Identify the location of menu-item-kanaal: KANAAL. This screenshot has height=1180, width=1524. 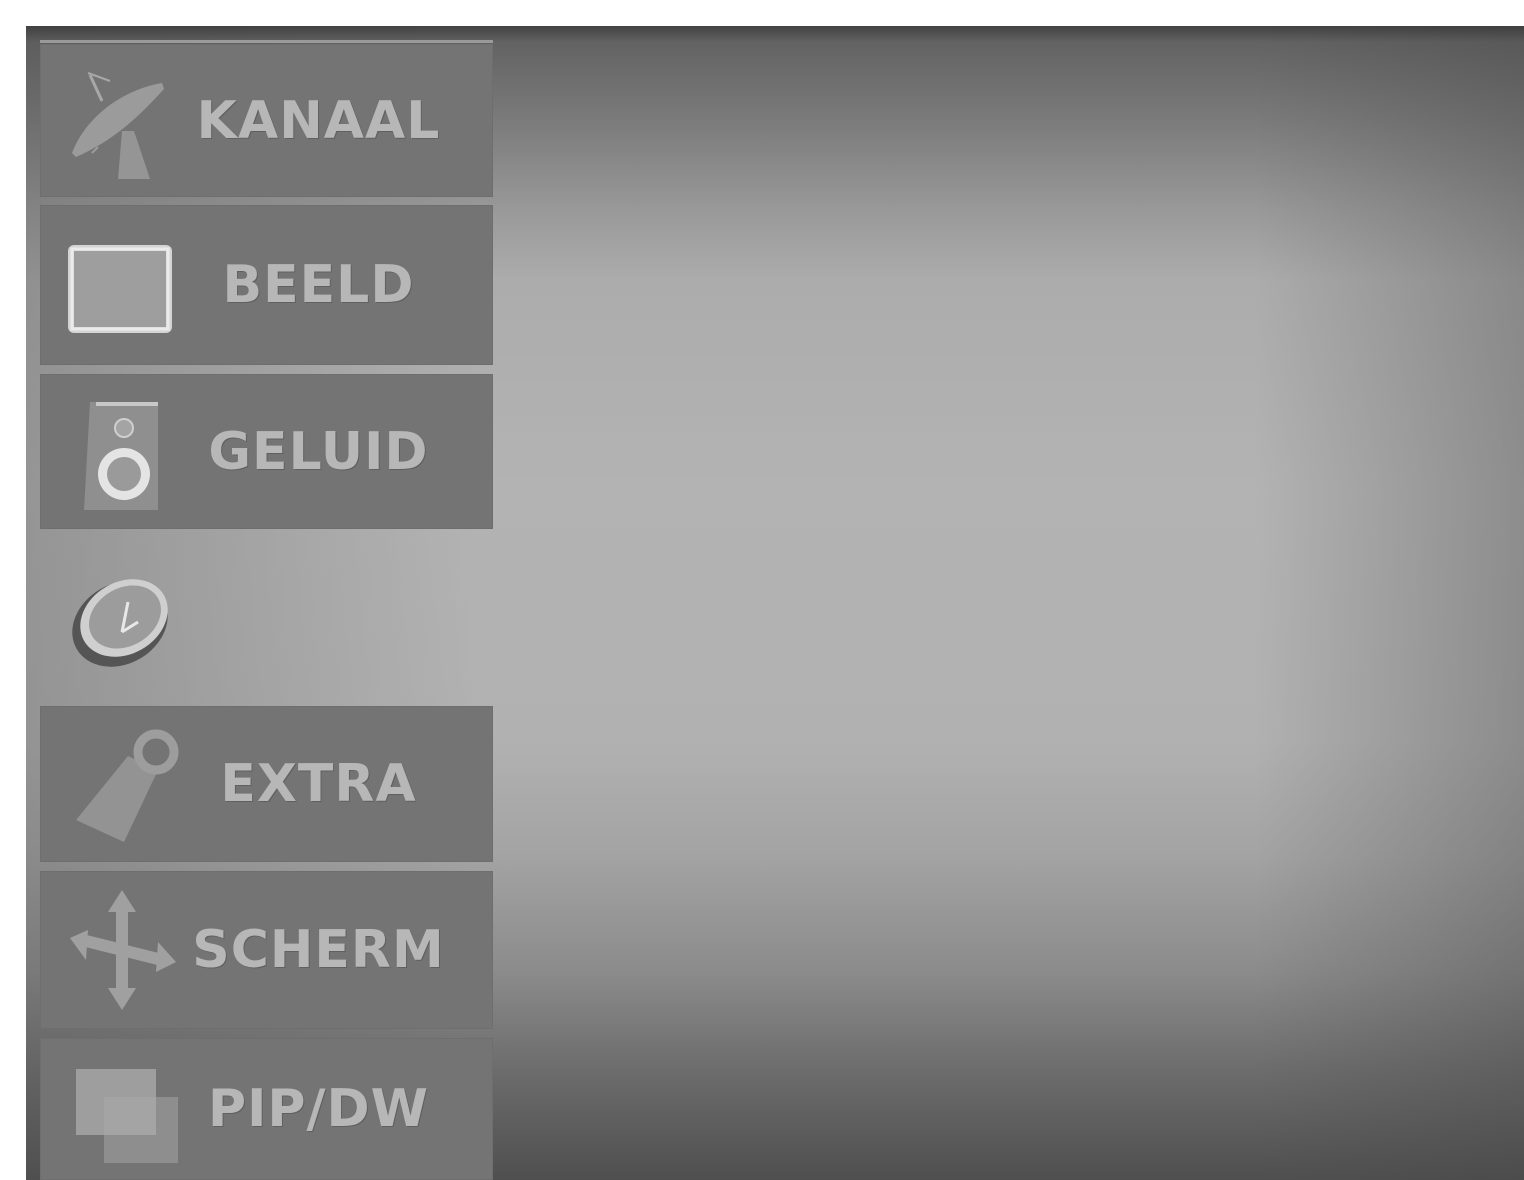
(266, 120).